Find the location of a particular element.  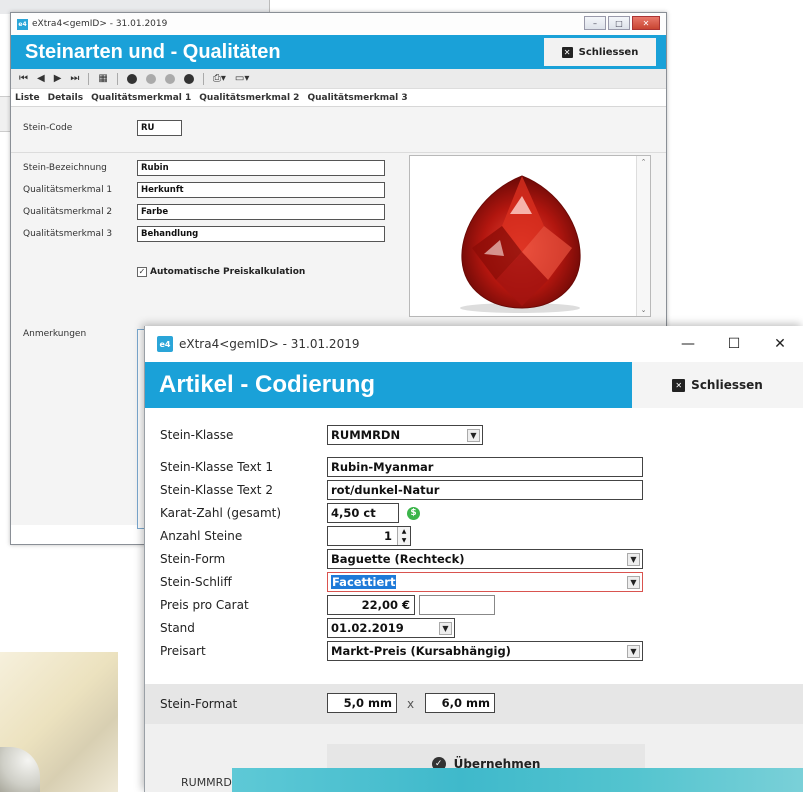

anzahl-steine-stepper: 1 ▲ ▼ is located at coordinates (369, 536).